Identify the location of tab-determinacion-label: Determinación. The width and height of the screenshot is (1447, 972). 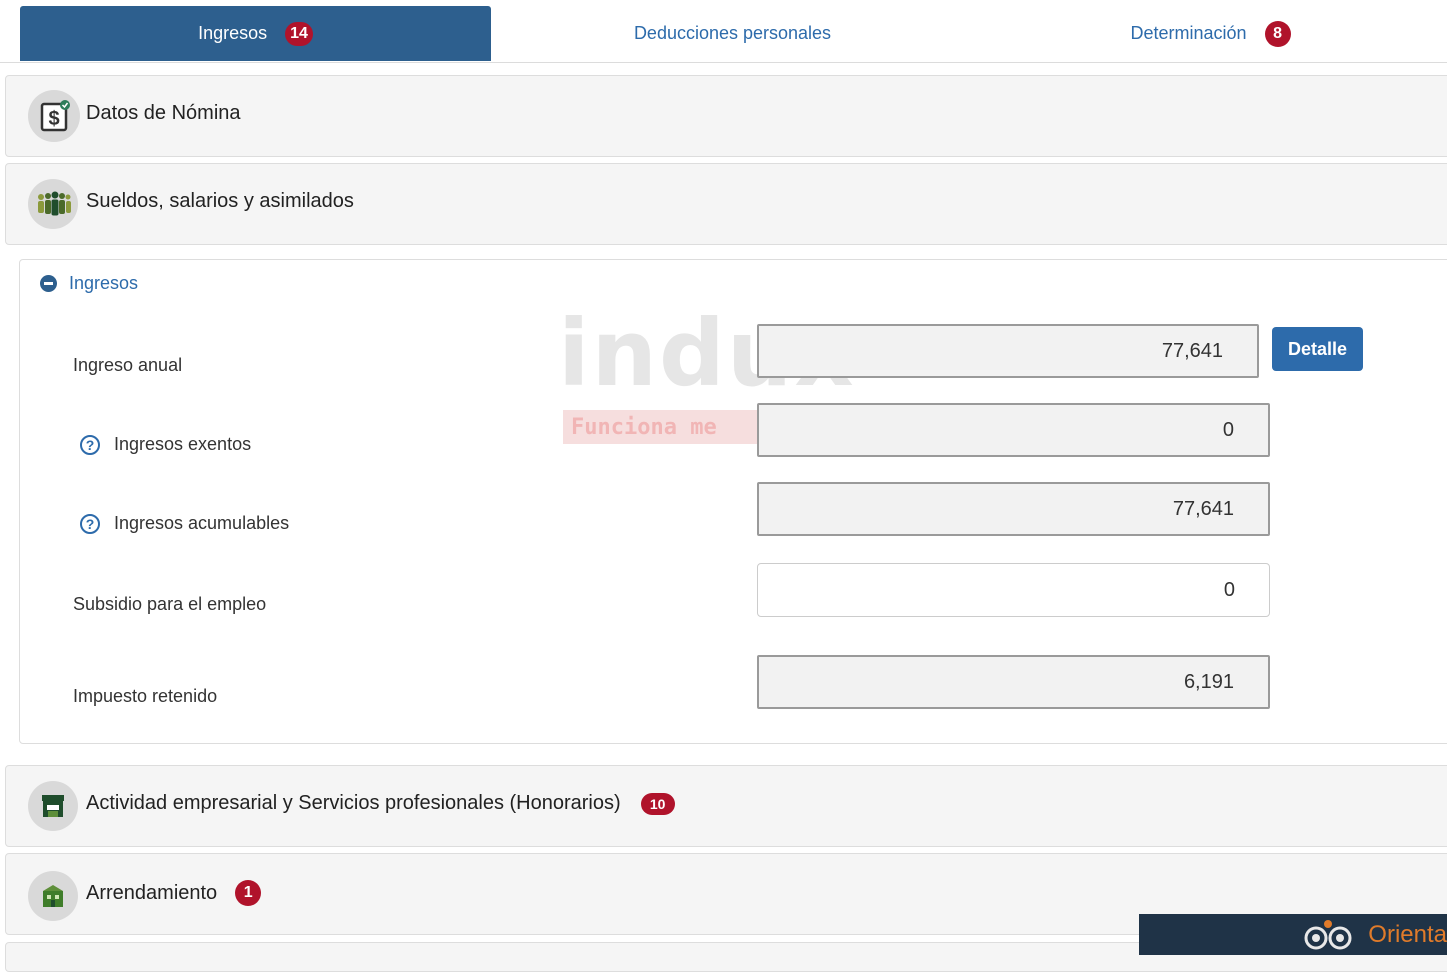
(1188, 33).